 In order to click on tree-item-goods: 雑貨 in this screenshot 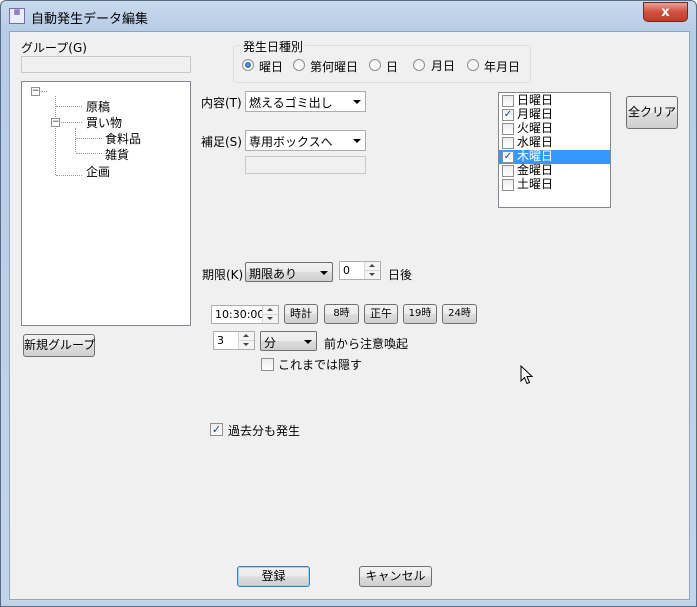, I will do `click(117, 154)`.